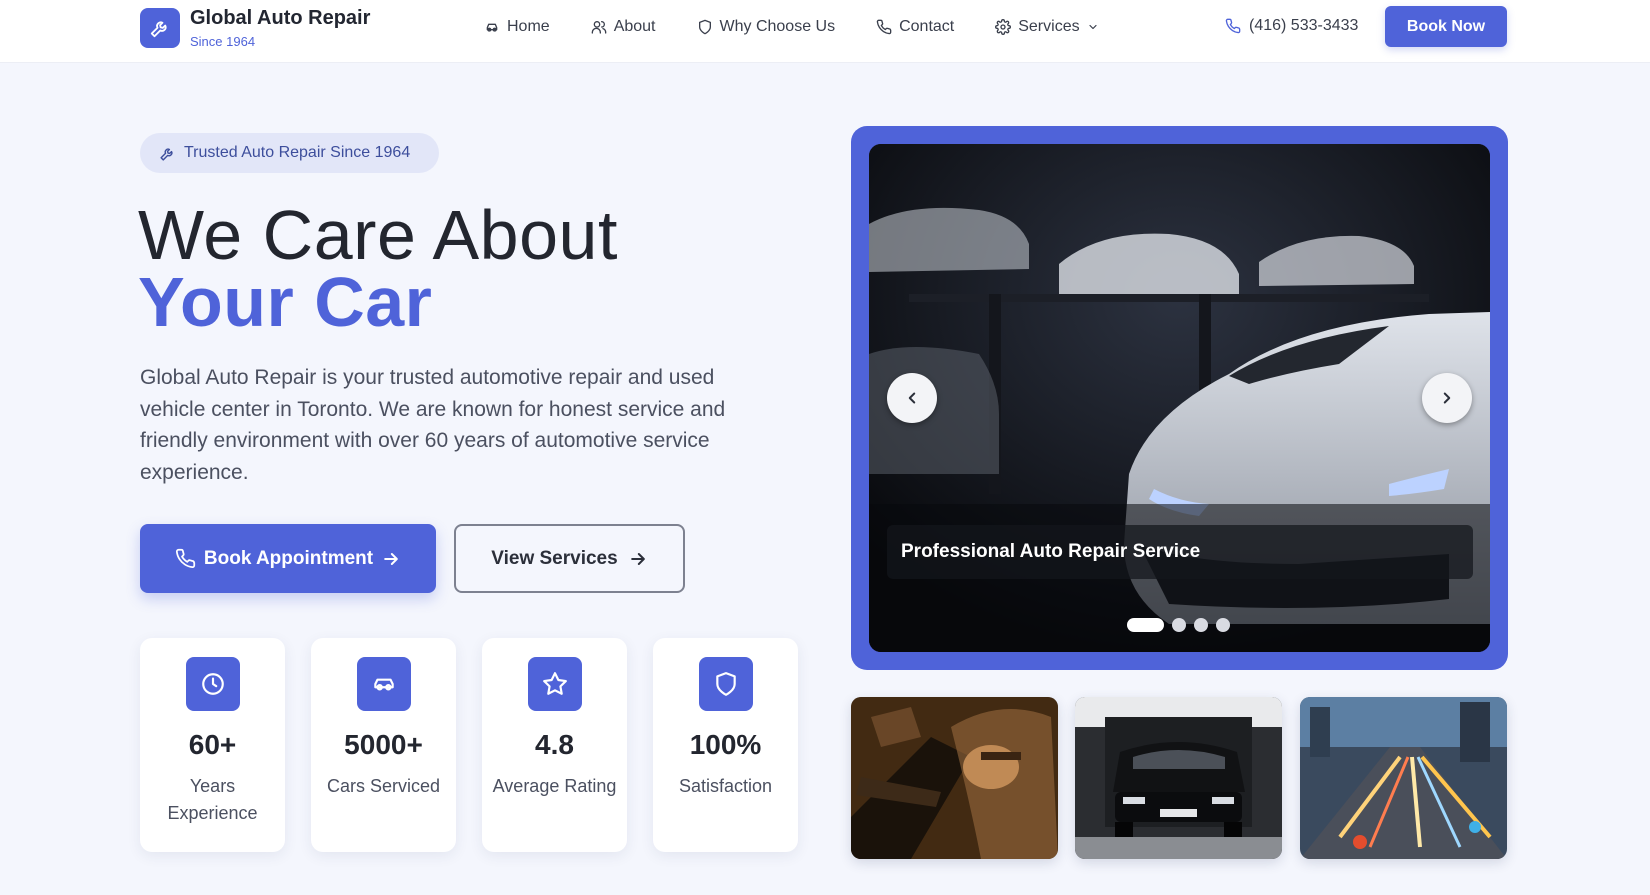  I want to click on book-now-button: Book Now, so click(1446, 26).